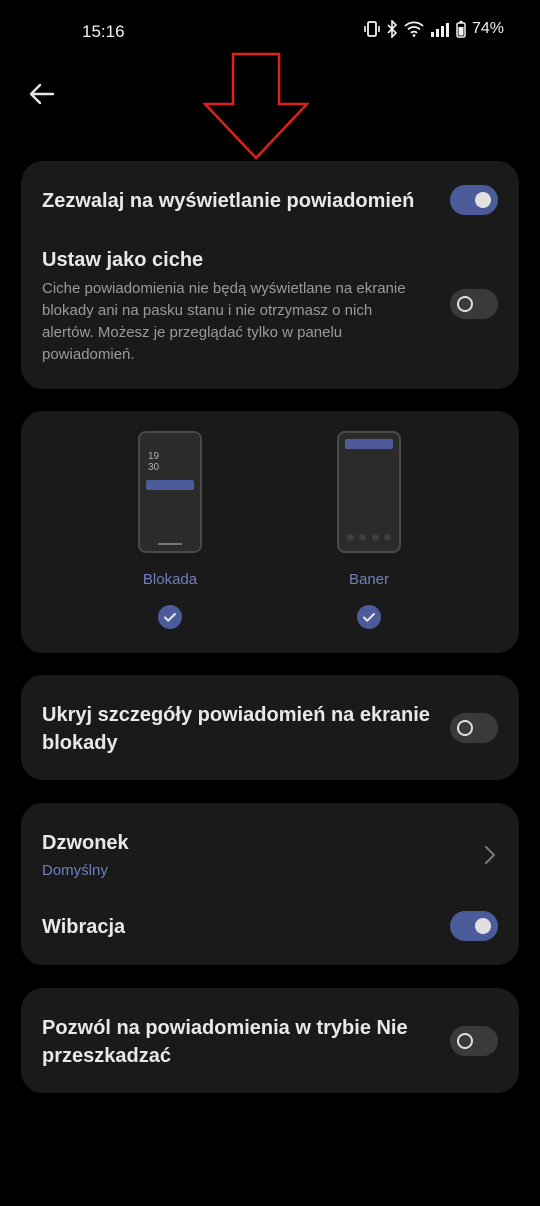 The width and height of the screenshot is (540, 1206). Describe the element at coordinates (369, 537) in the screenshot. I see `preview-dock` at that location.